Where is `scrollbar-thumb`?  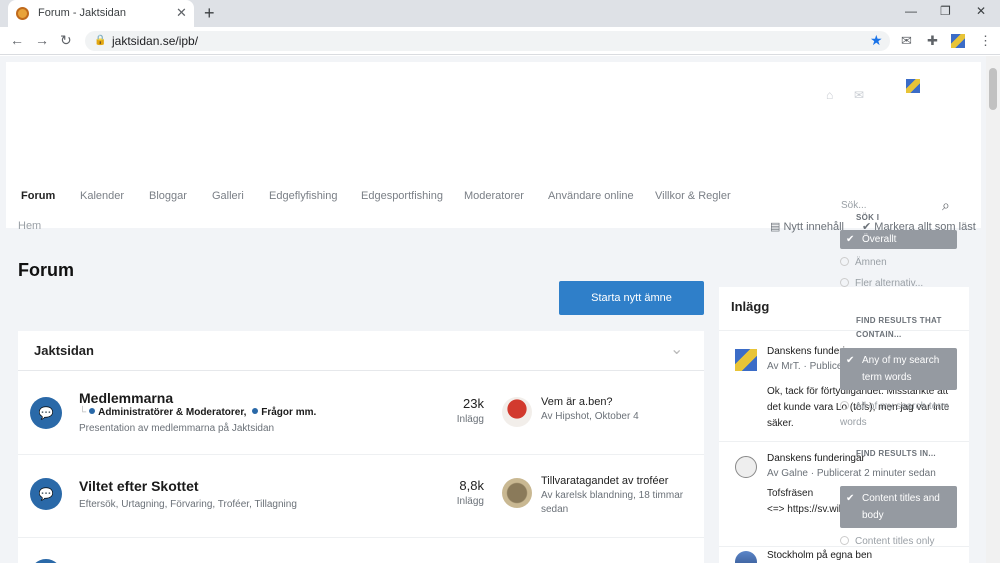 scrollbar-thumb is located at coordinates (993, 89).